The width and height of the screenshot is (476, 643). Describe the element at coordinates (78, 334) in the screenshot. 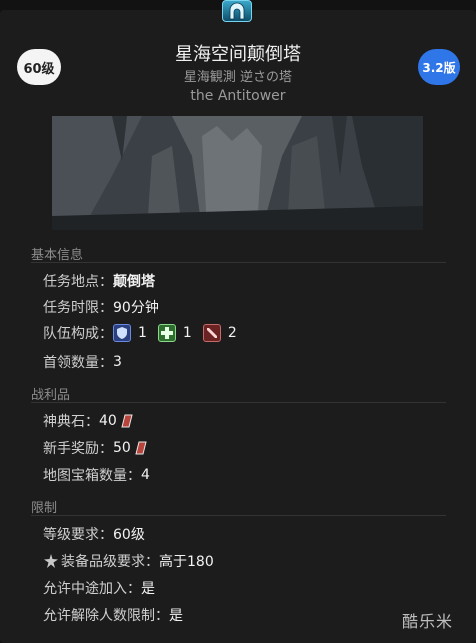

I see `party-composition-label: 队伍构成：` at that location.